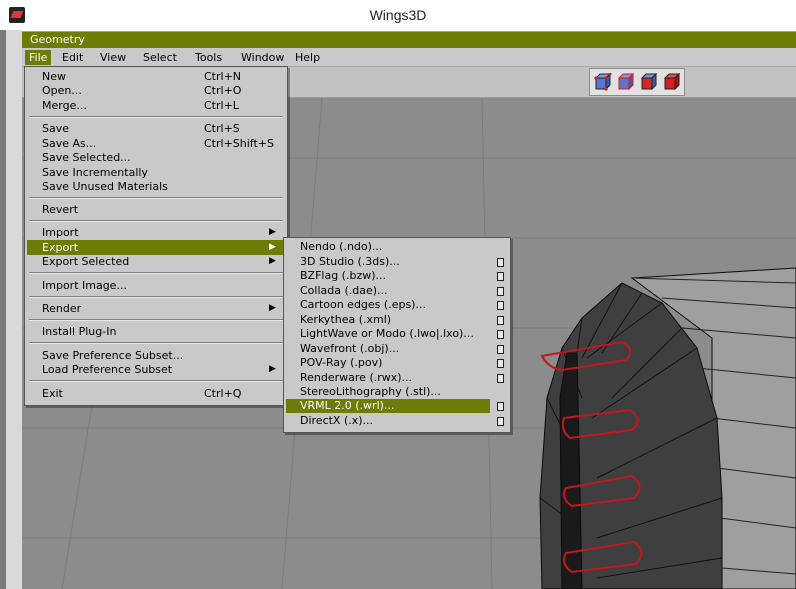 The width and height of the screenshot is (796, 589). Describe the element at coordinates (603, 82) in the screenshot. I see `vertex-select-icon` at that location.